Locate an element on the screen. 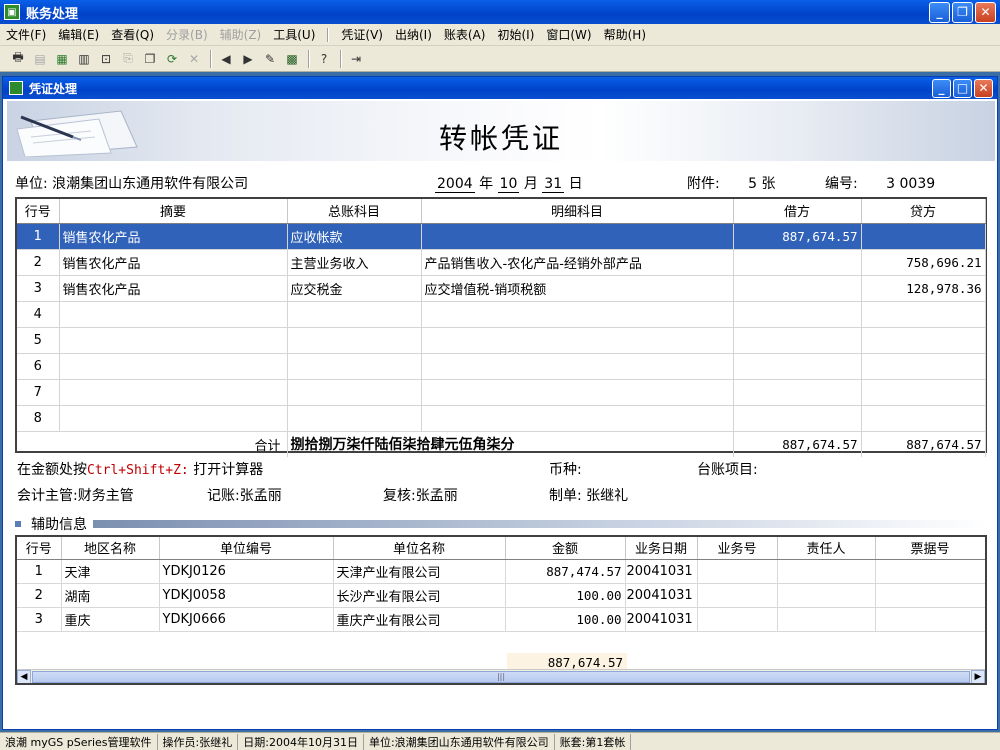  aux-region-cell: 重庆 is located at coordinates (110, 619).